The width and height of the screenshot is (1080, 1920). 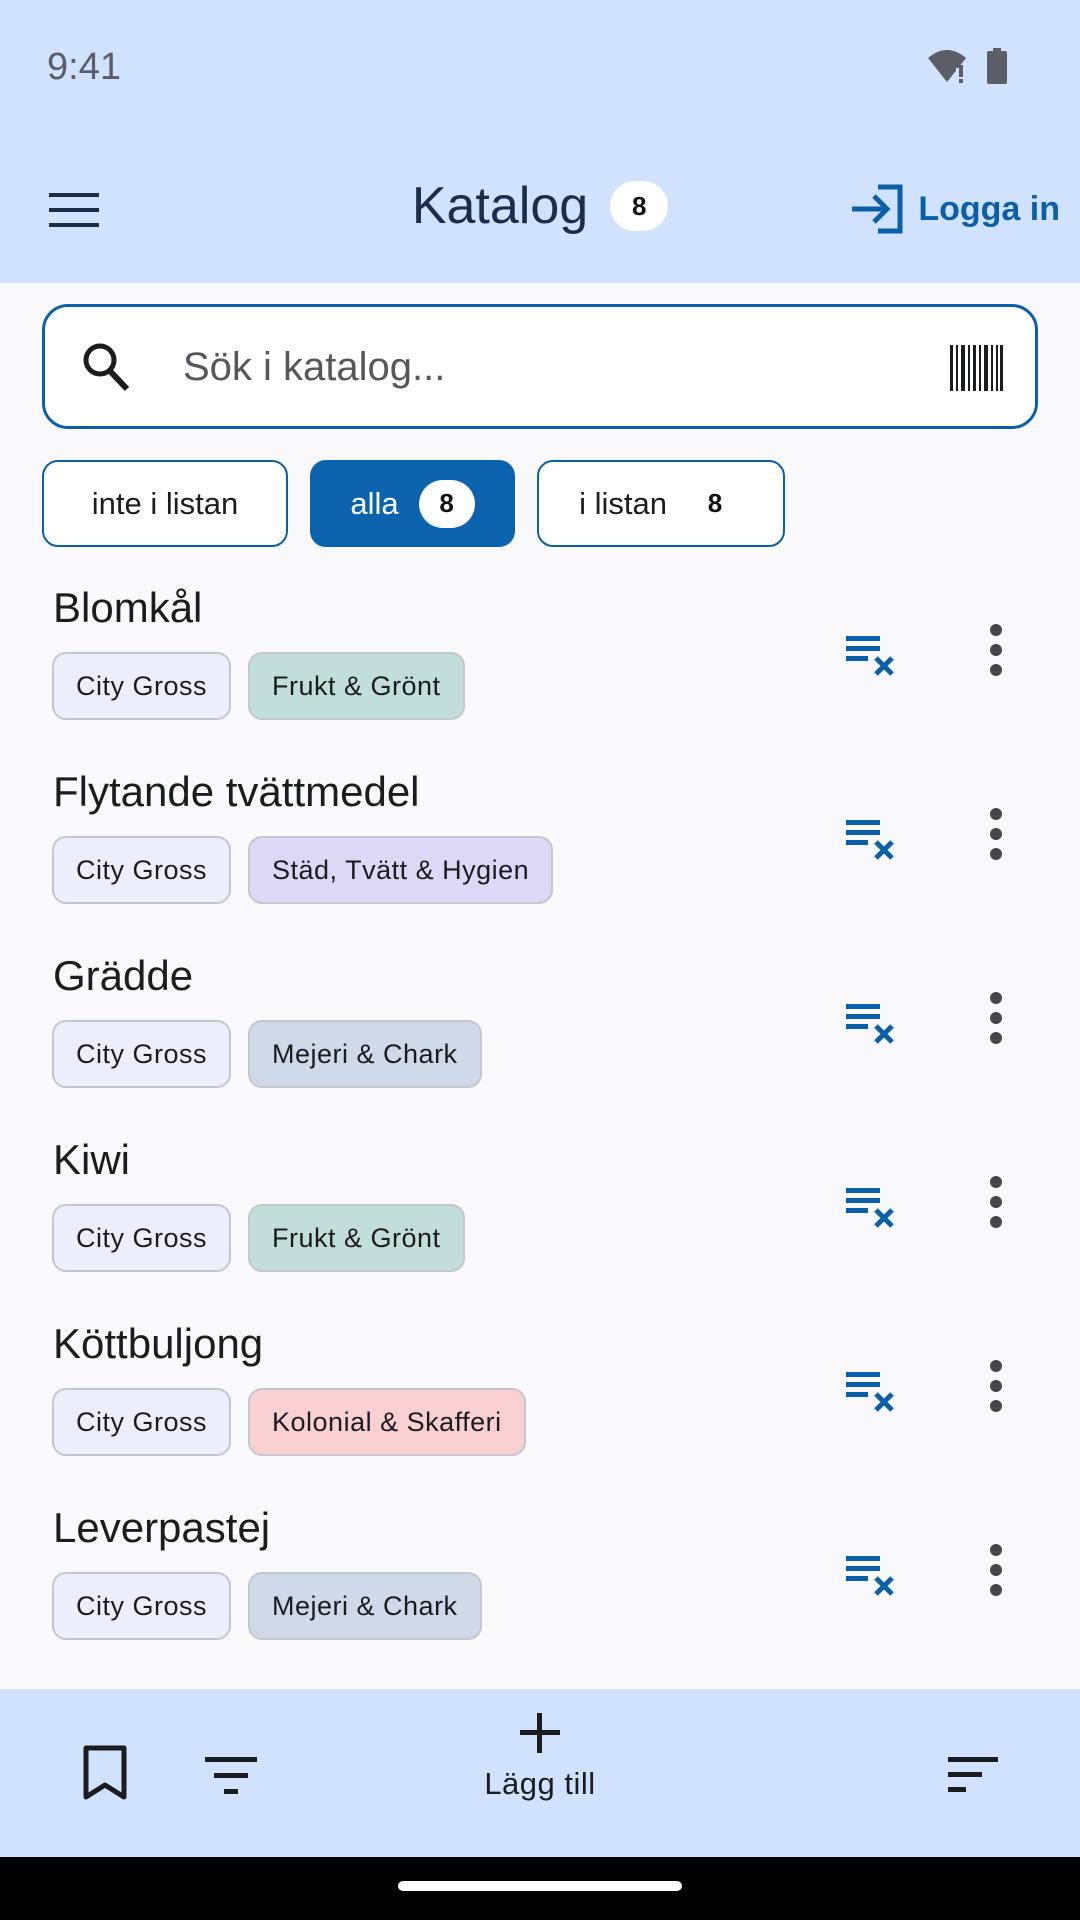 I want to click on status-icons, so click(x=967, y=66).